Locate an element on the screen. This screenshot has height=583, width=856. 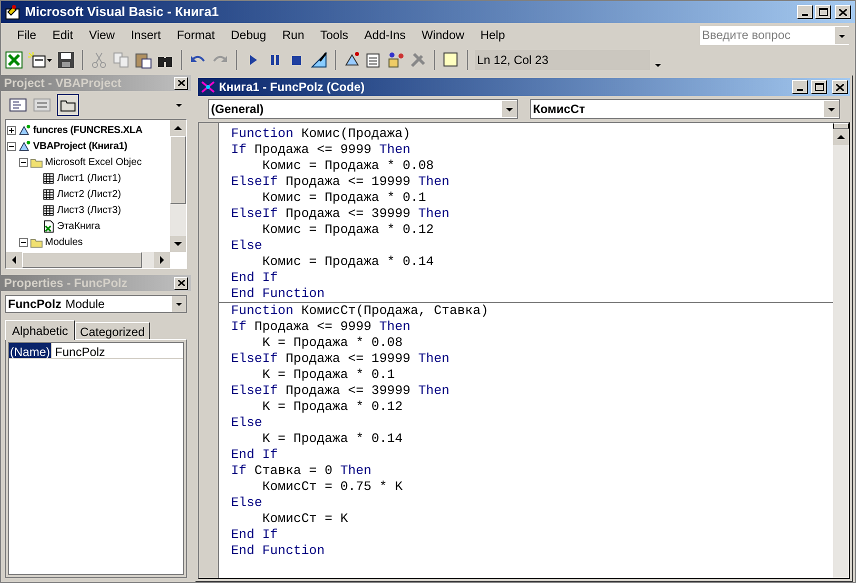
code-line: If Ставка = 0 Then is located at coordinates (301, 471).